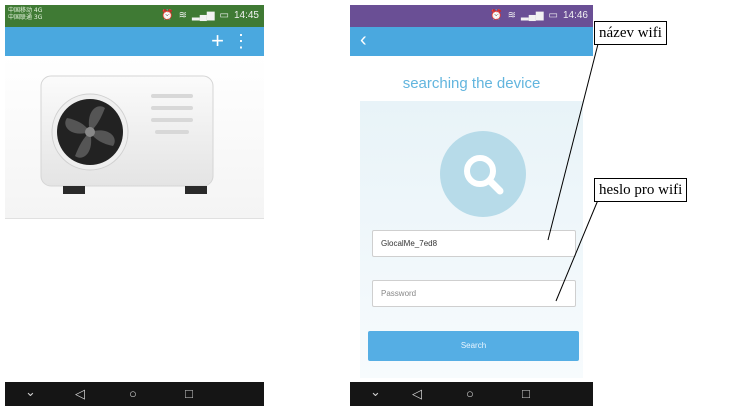  I want to click on annotation-lines, so click(573, 172).